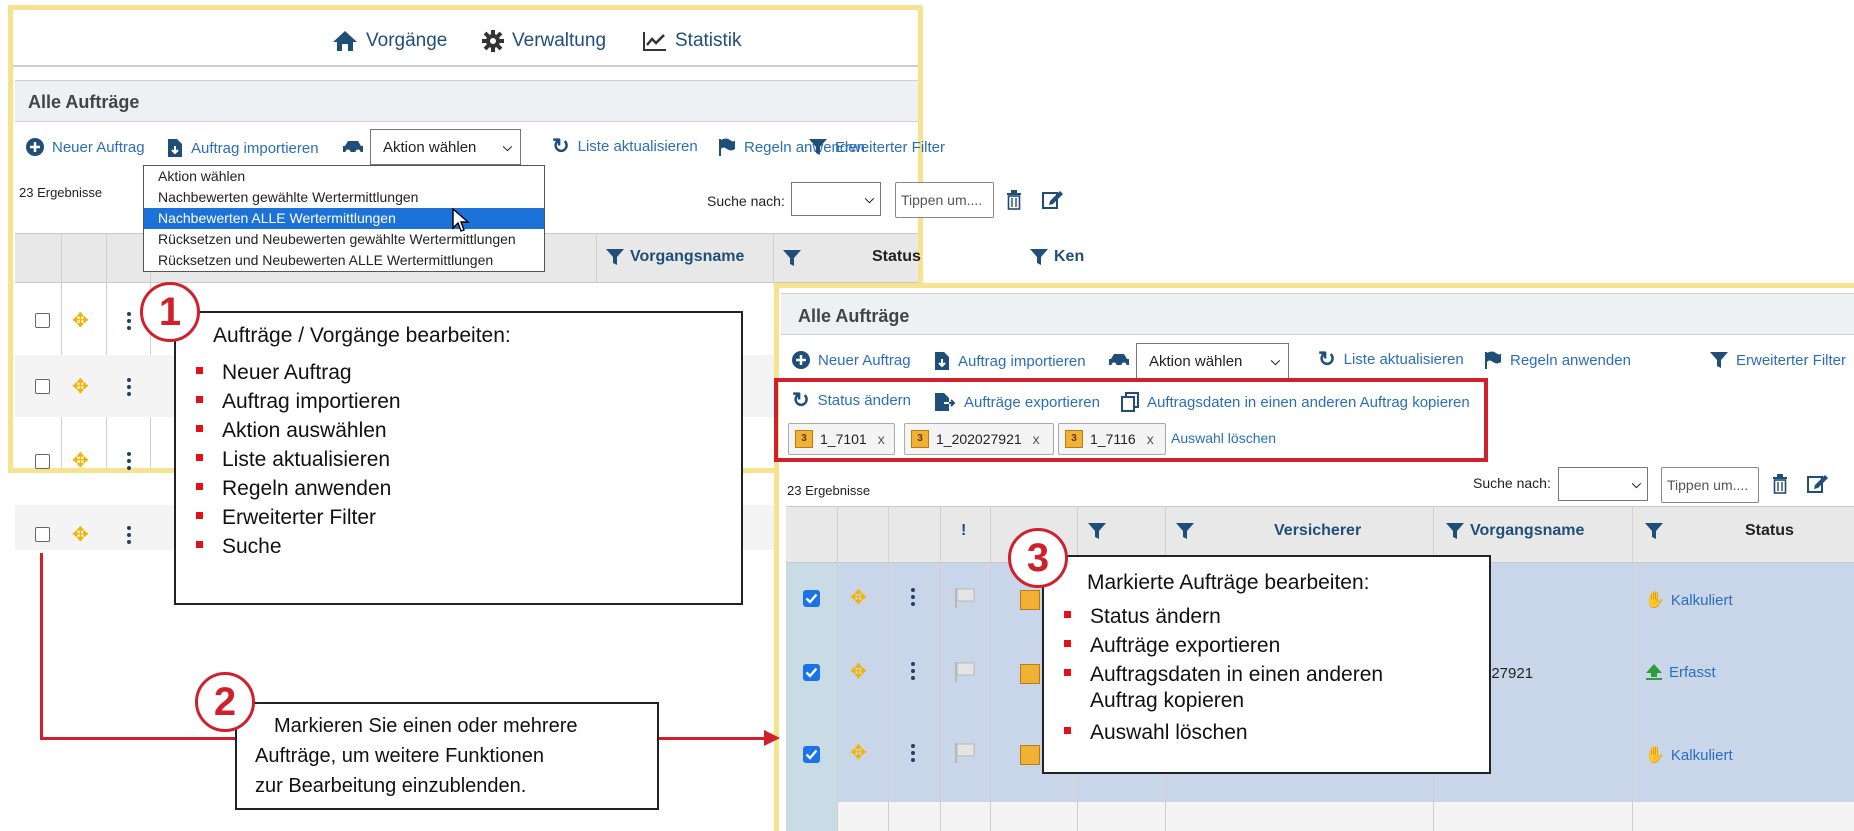 This screenshot has height=831, width=1854. What do you see at coordinates (851, 400) in the screenshot?
I see `change-status-button: ↻ Status ändern` at bounding box center [851, 400].